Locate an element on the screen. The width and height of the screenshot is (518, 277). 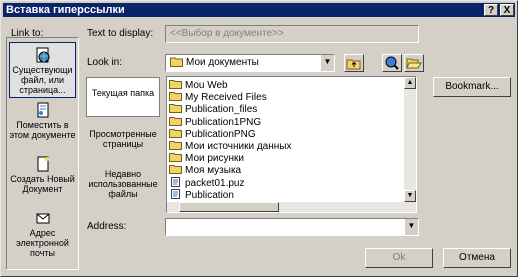
text-to-display-label: Text to display: is located at coordinates (120, 33).